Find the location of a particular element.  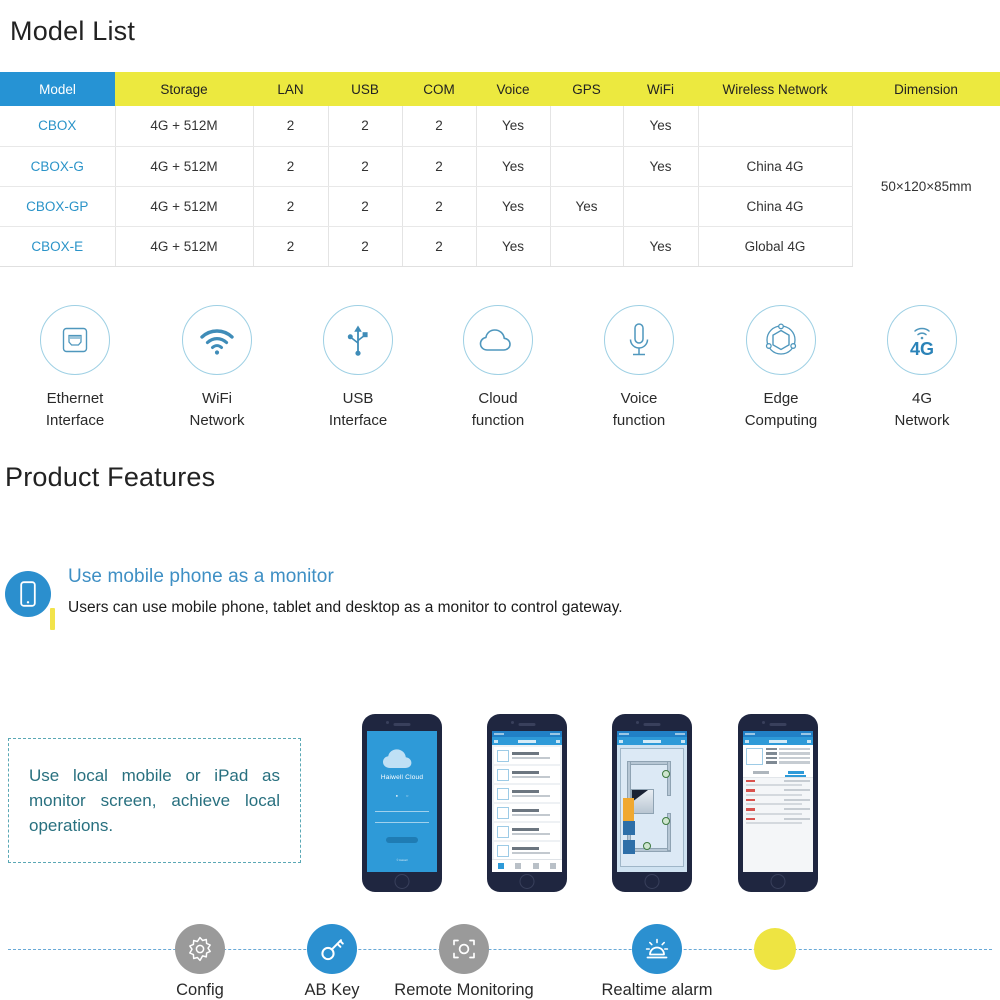

timeline-node-remote-monitoring: Remote Monitoring is located at coordinates (464, 954).